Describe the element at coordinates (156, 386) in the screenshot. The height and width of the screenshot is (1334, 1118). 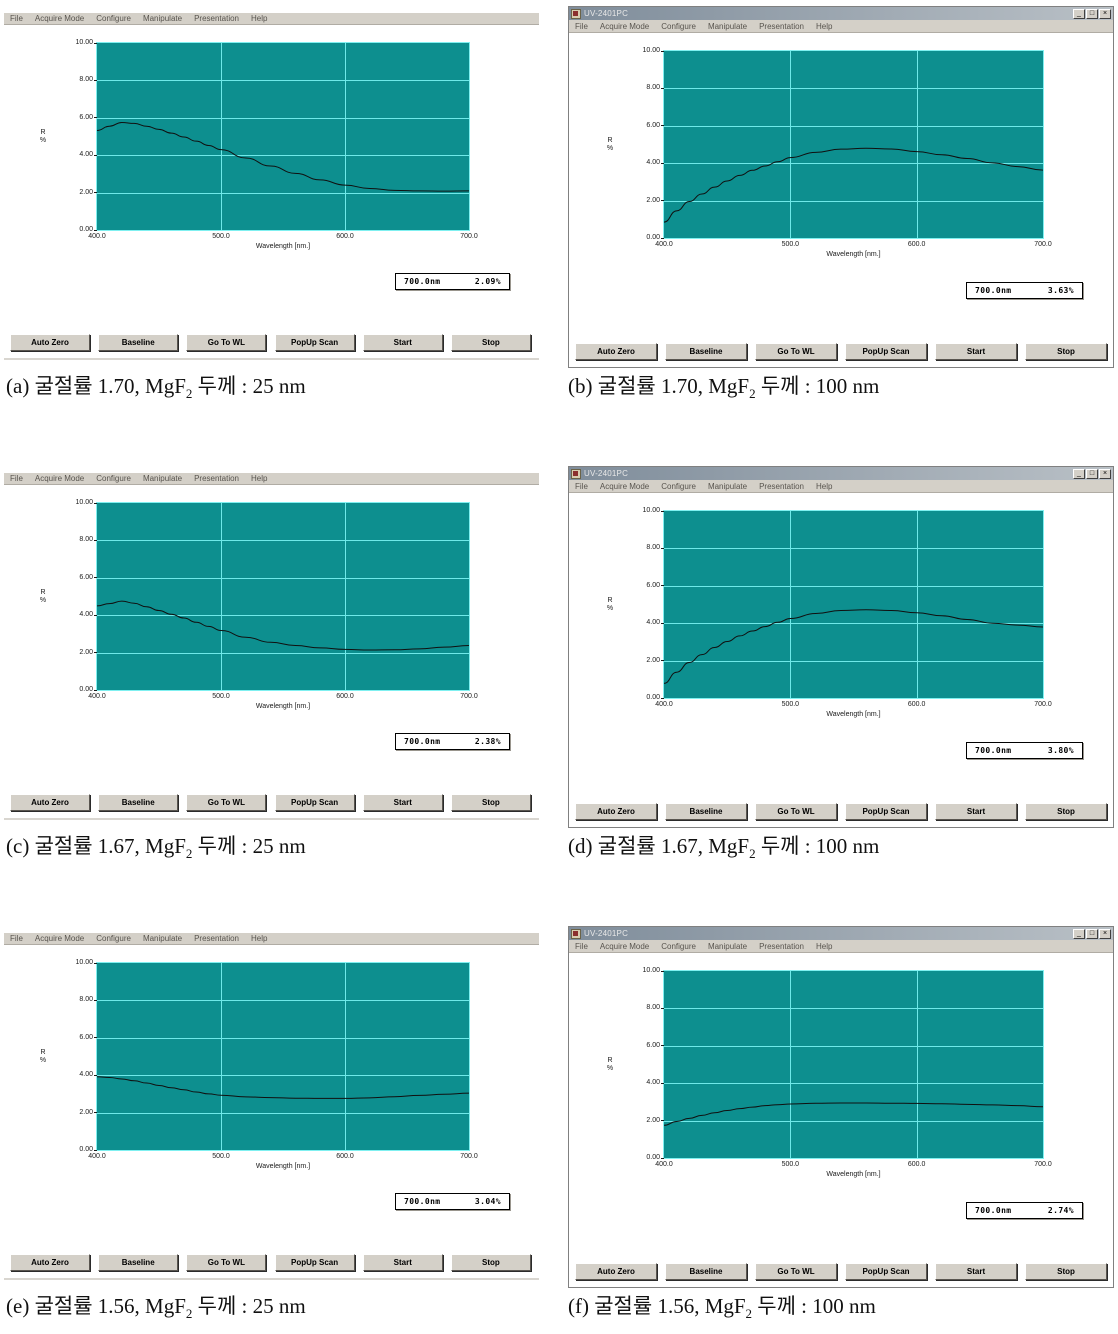
I see `panel-caption-a: (a) 굴절률 1.70, MgF2 두께 : 25 nm` at that location.